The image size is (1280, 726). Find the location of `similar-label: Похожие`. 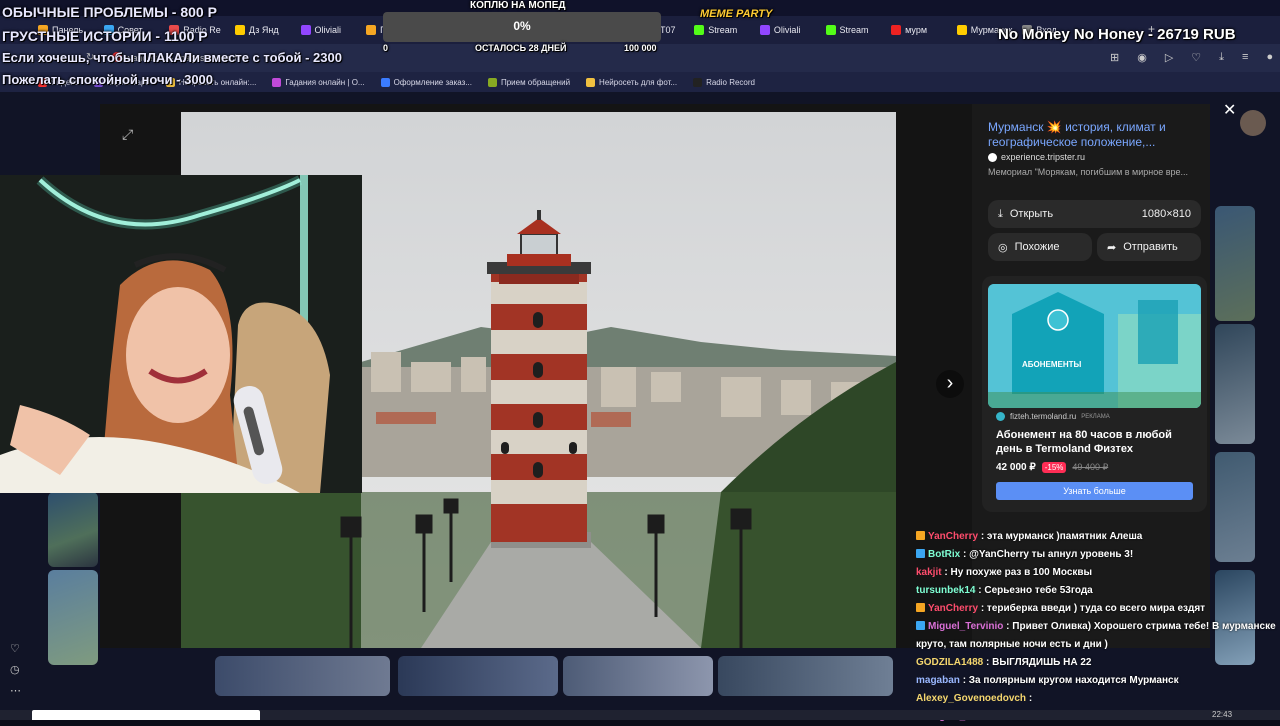

similar-label: Похожие is located at coordinates (1037, 247).